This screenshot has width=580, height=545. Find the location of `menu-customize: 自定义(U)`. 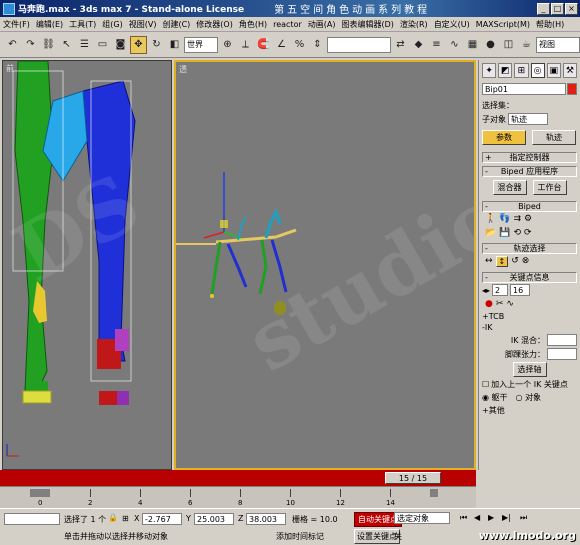

menu-customize: 自定义(U) is located at coordinates (452, 24).